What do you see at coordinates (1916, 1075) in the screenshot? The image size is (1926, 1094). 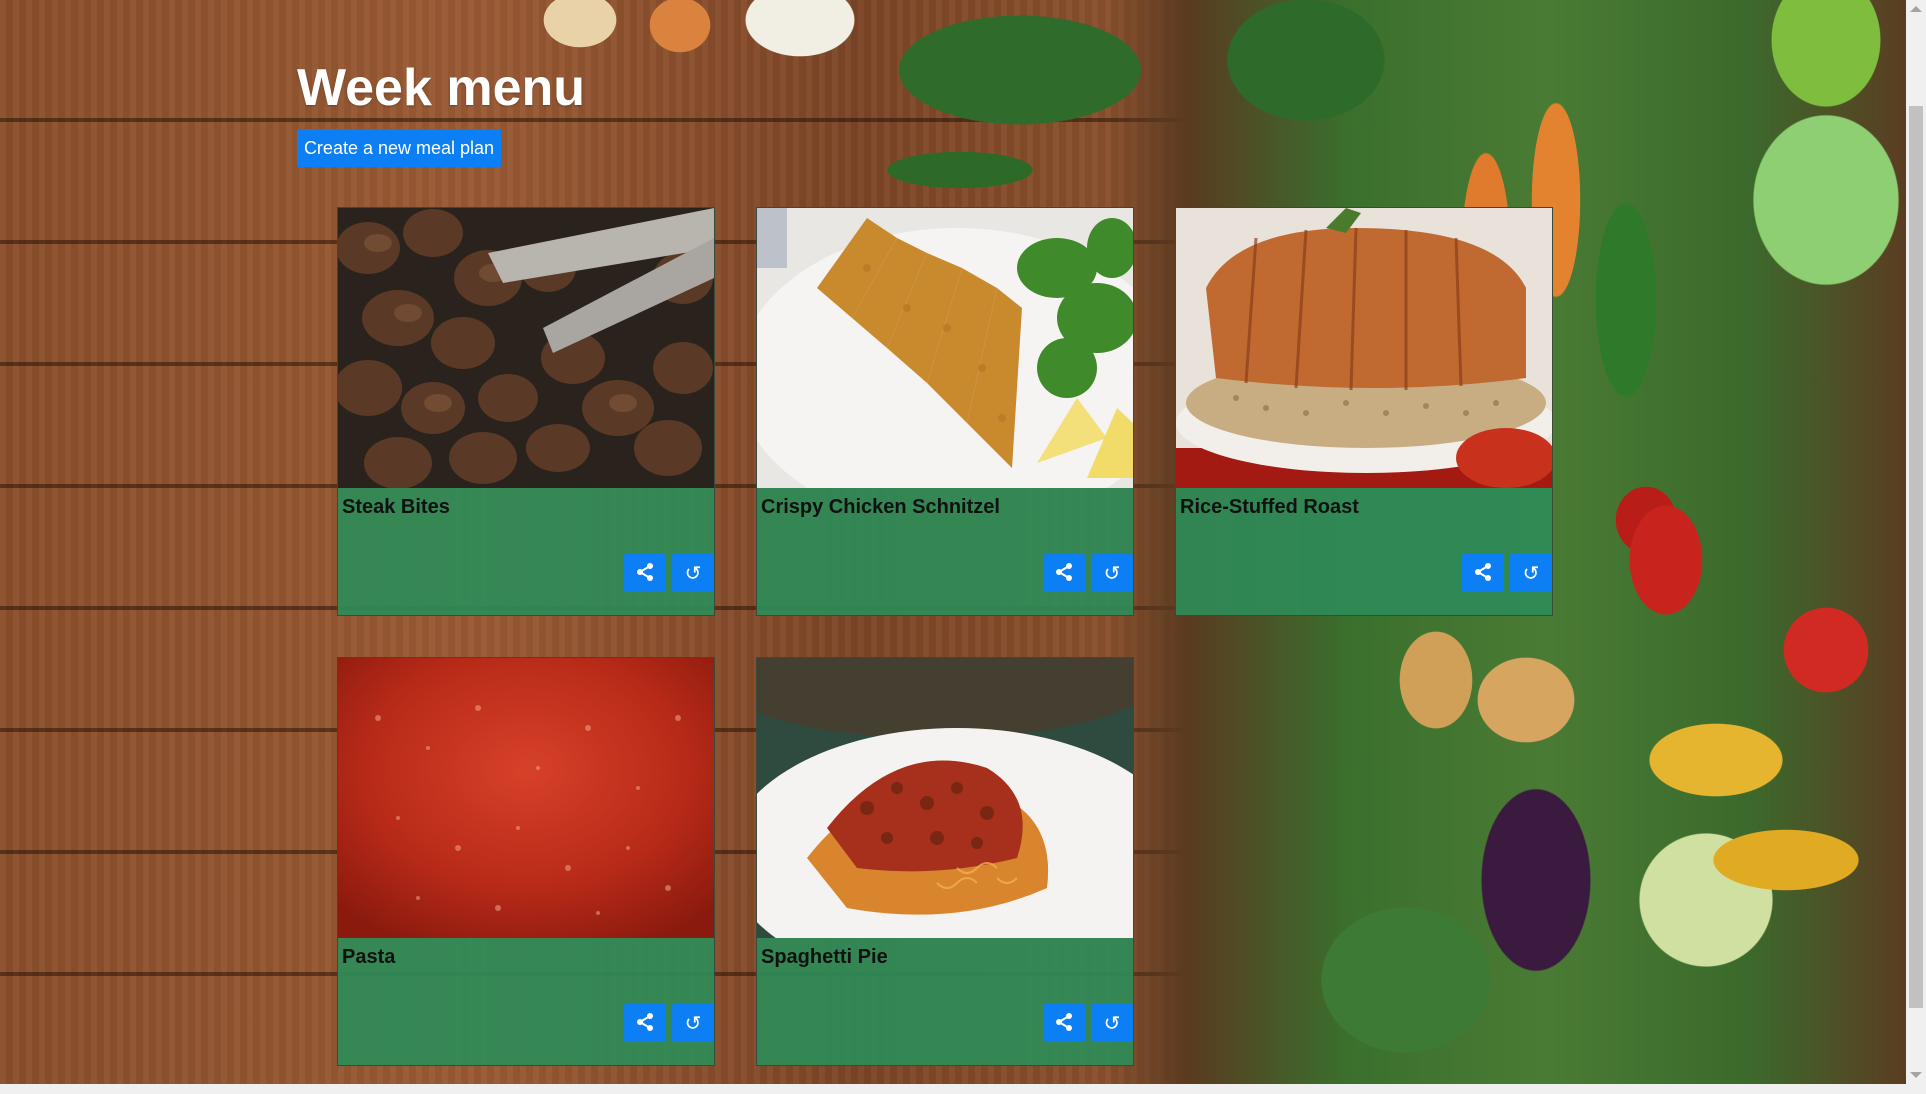 I see `scroll-down-arrow-icon` at bounding box center [1916, 1075].